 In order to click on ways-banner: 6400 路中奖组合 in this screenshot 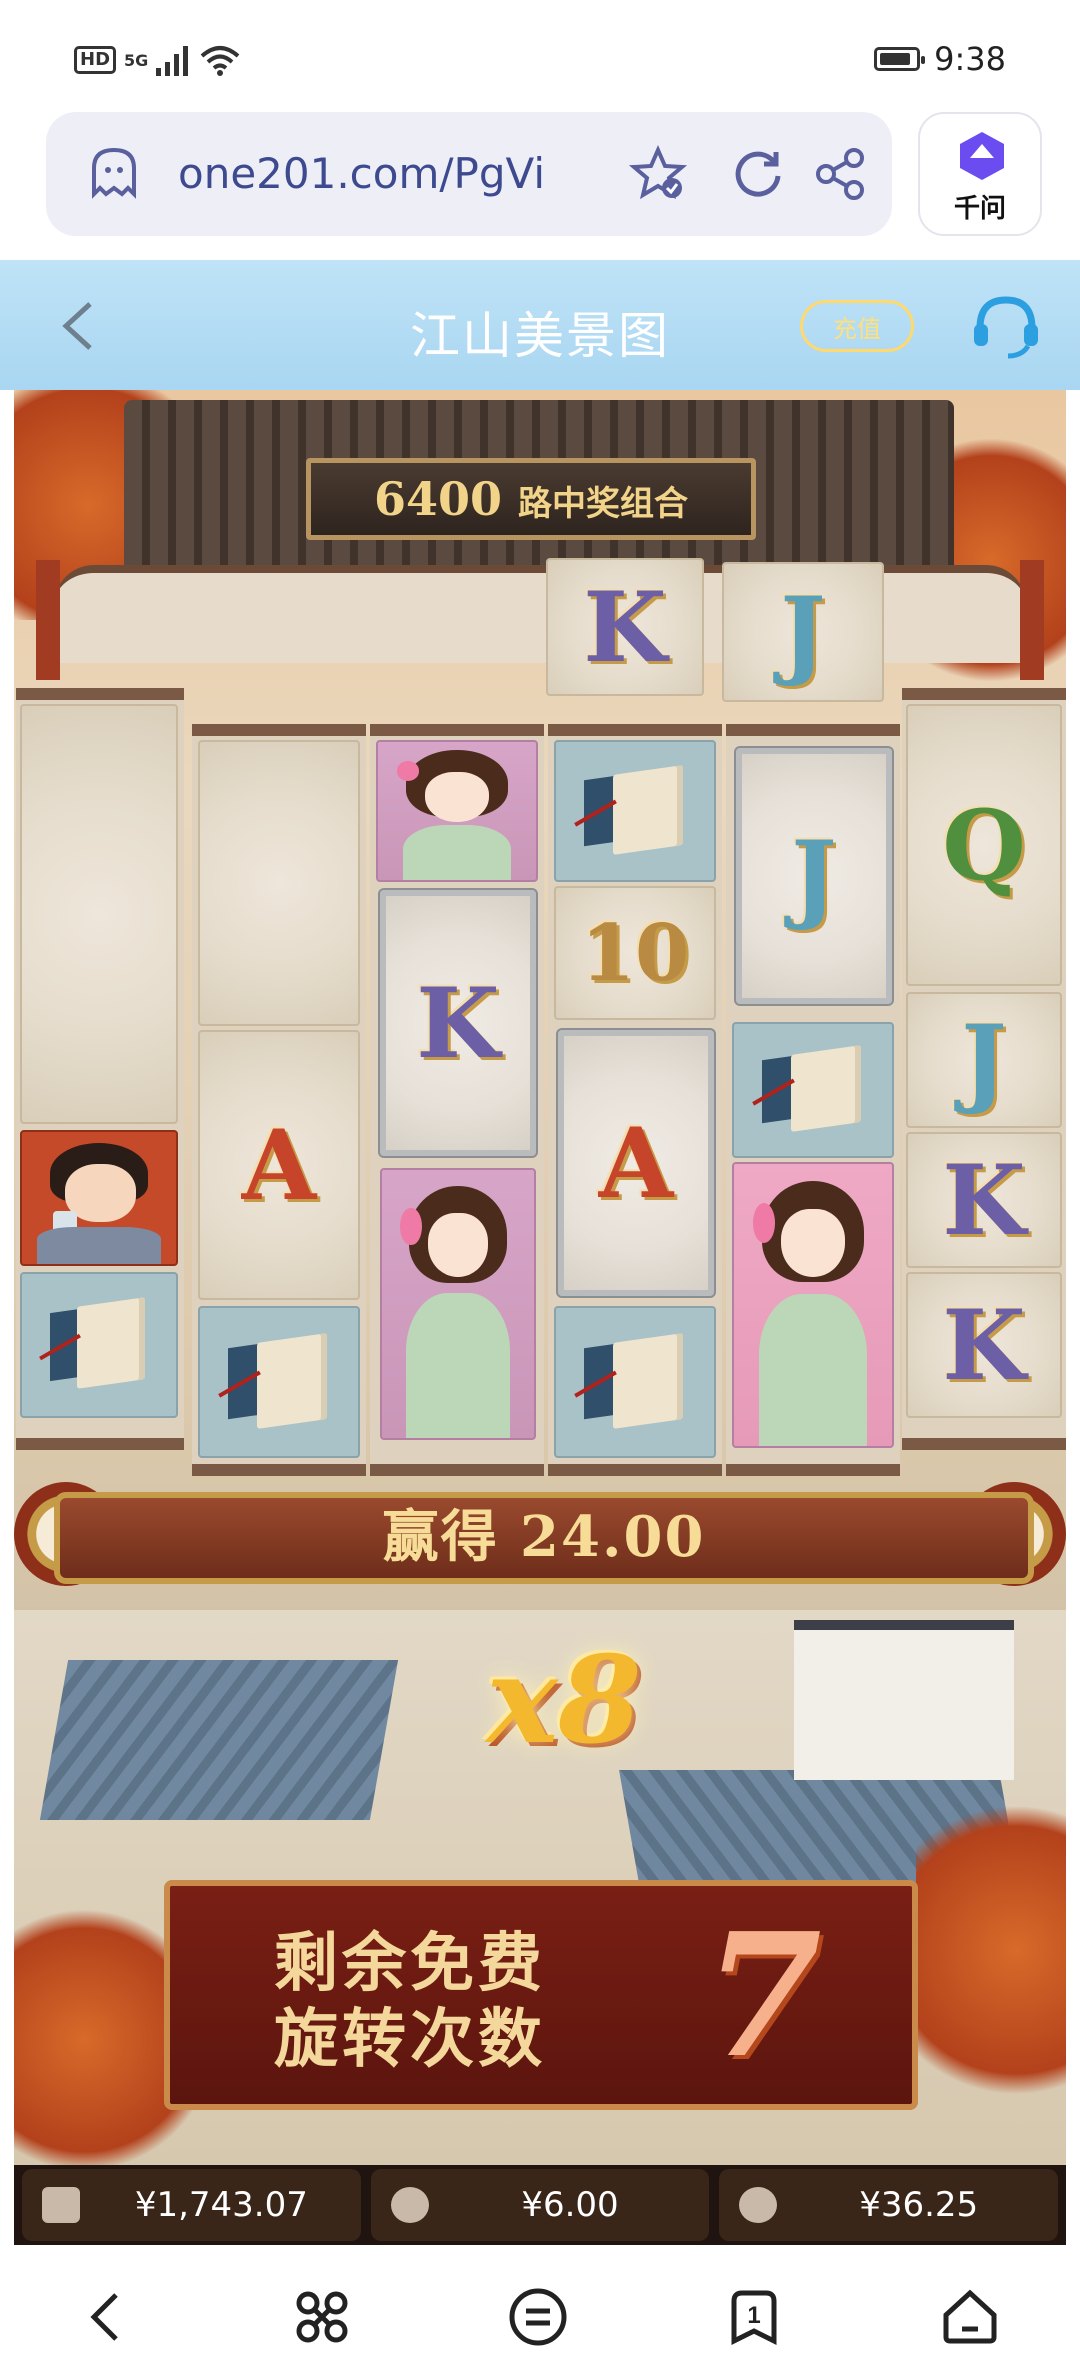, I will do `click(531, 499)`.